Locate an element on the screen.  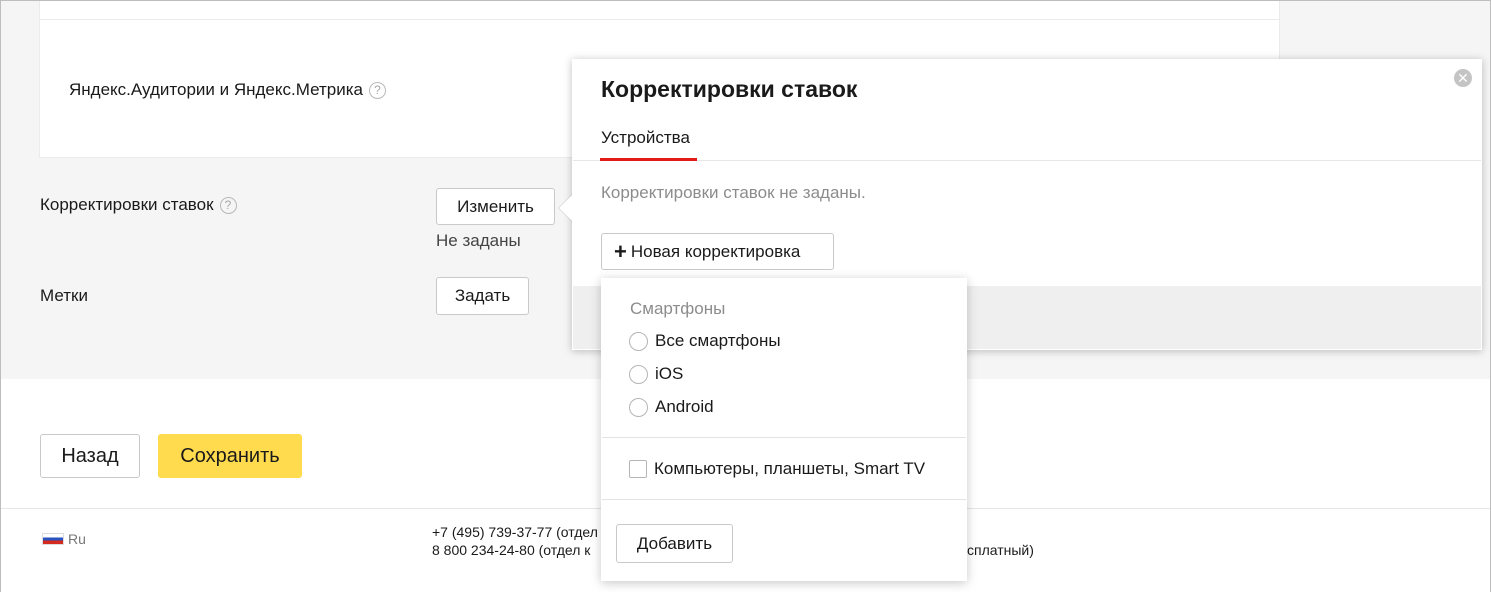
back-button: Назад is located at coordinates (90, 456).